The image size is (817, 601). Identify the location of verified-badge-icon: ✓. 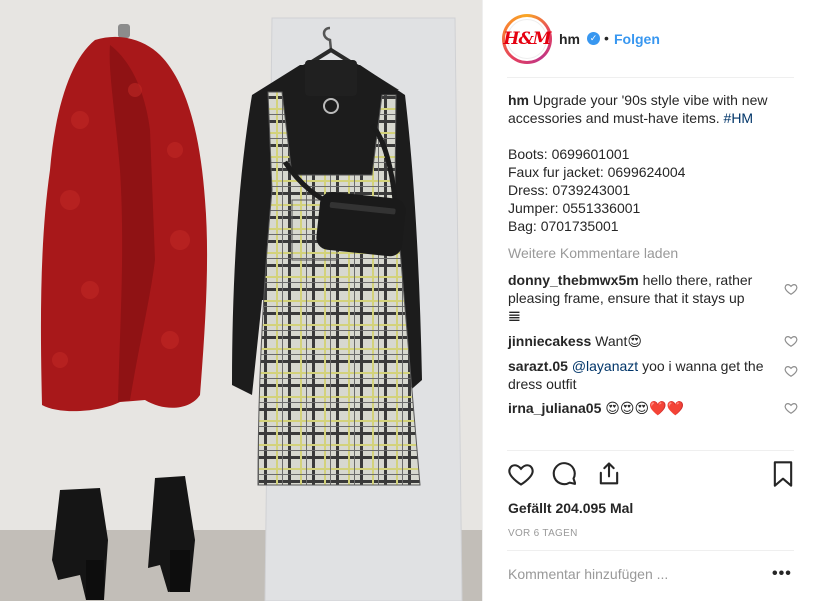
(593, 38).